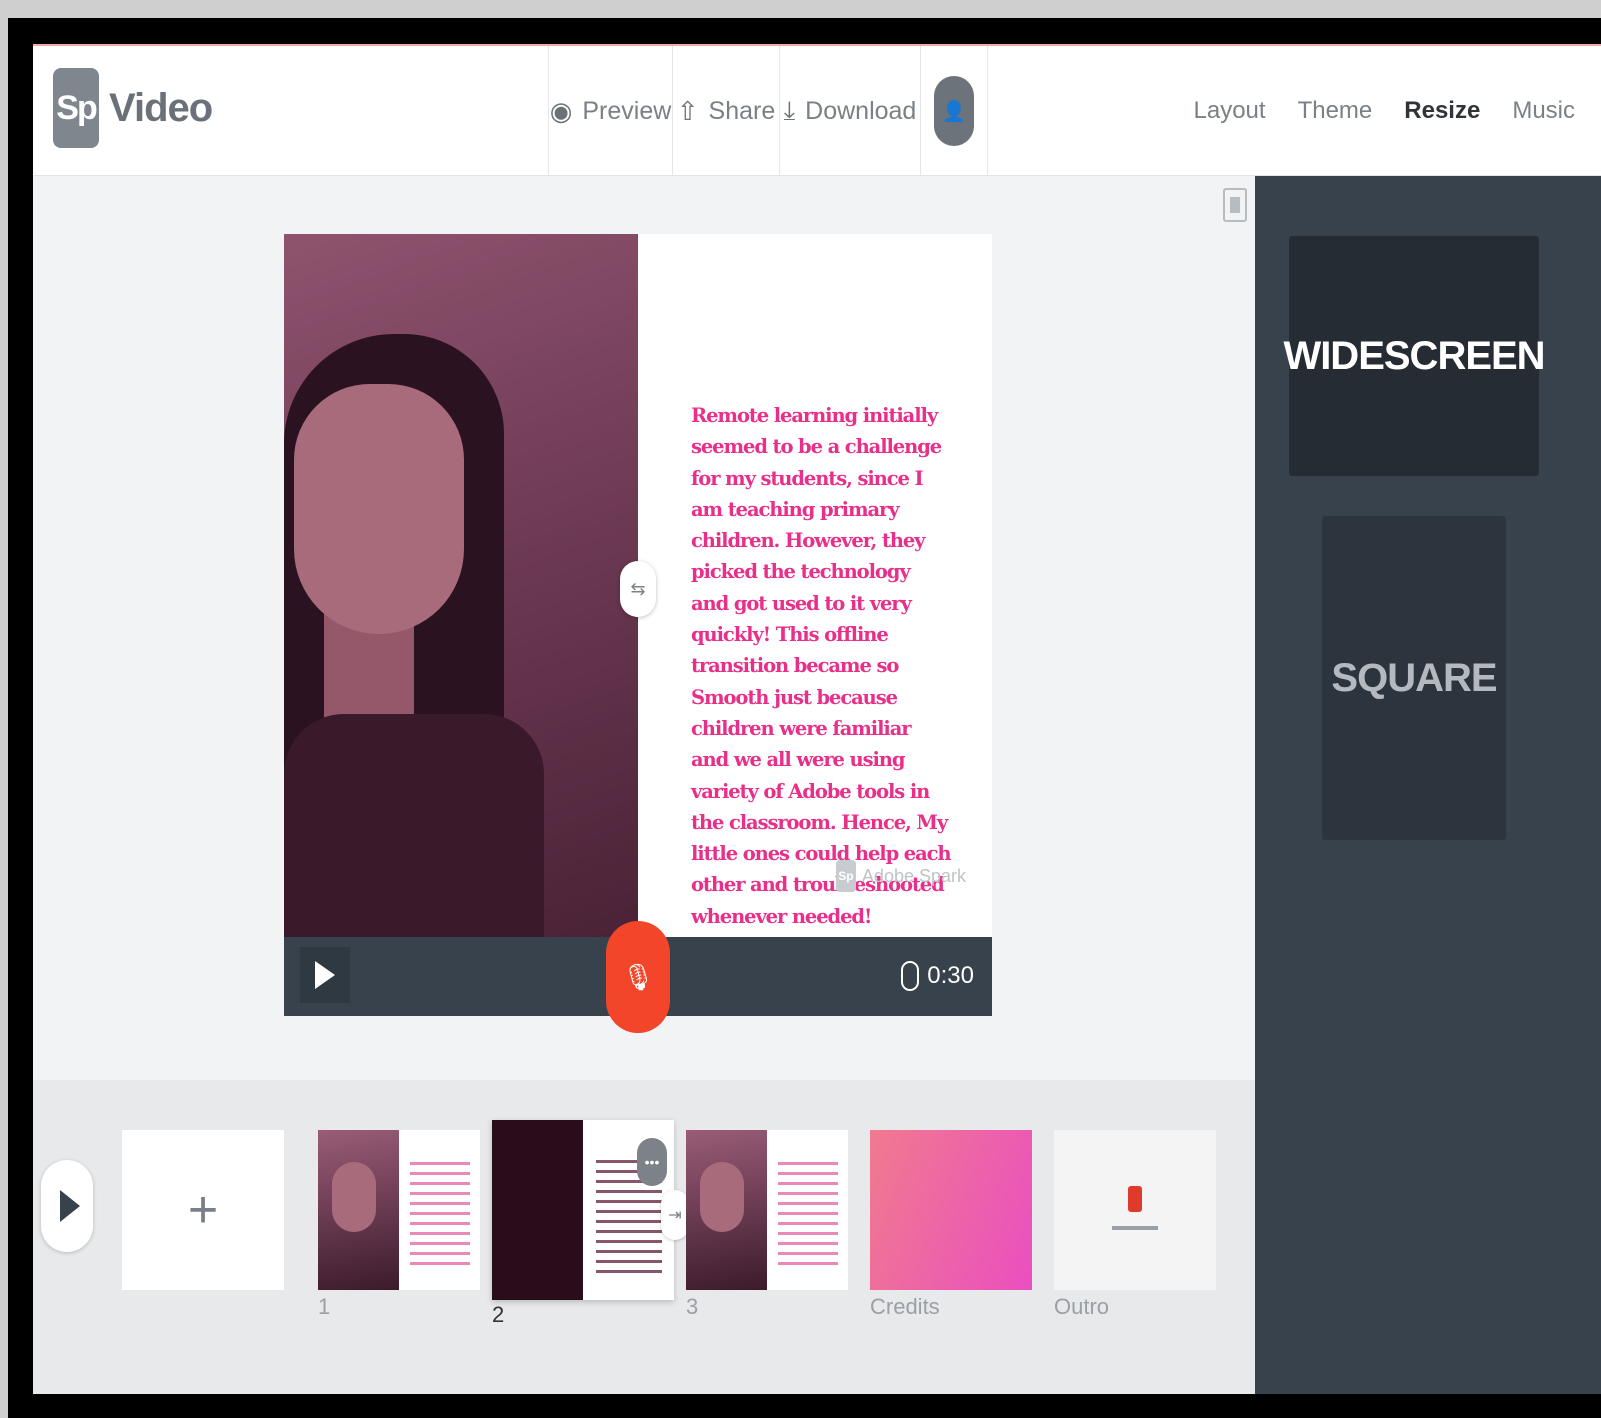 The height and width of the screenshot is (1418, 1601). I want to click on record-voice-button: 🎙, so click(638, 977).